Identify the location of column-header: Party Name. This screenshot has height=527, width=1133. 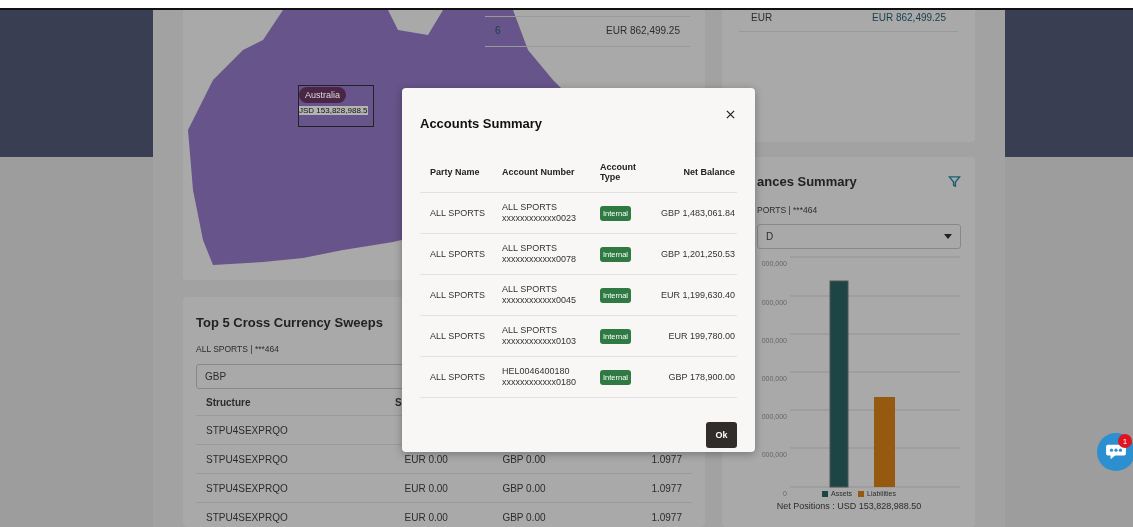
(455, 172).